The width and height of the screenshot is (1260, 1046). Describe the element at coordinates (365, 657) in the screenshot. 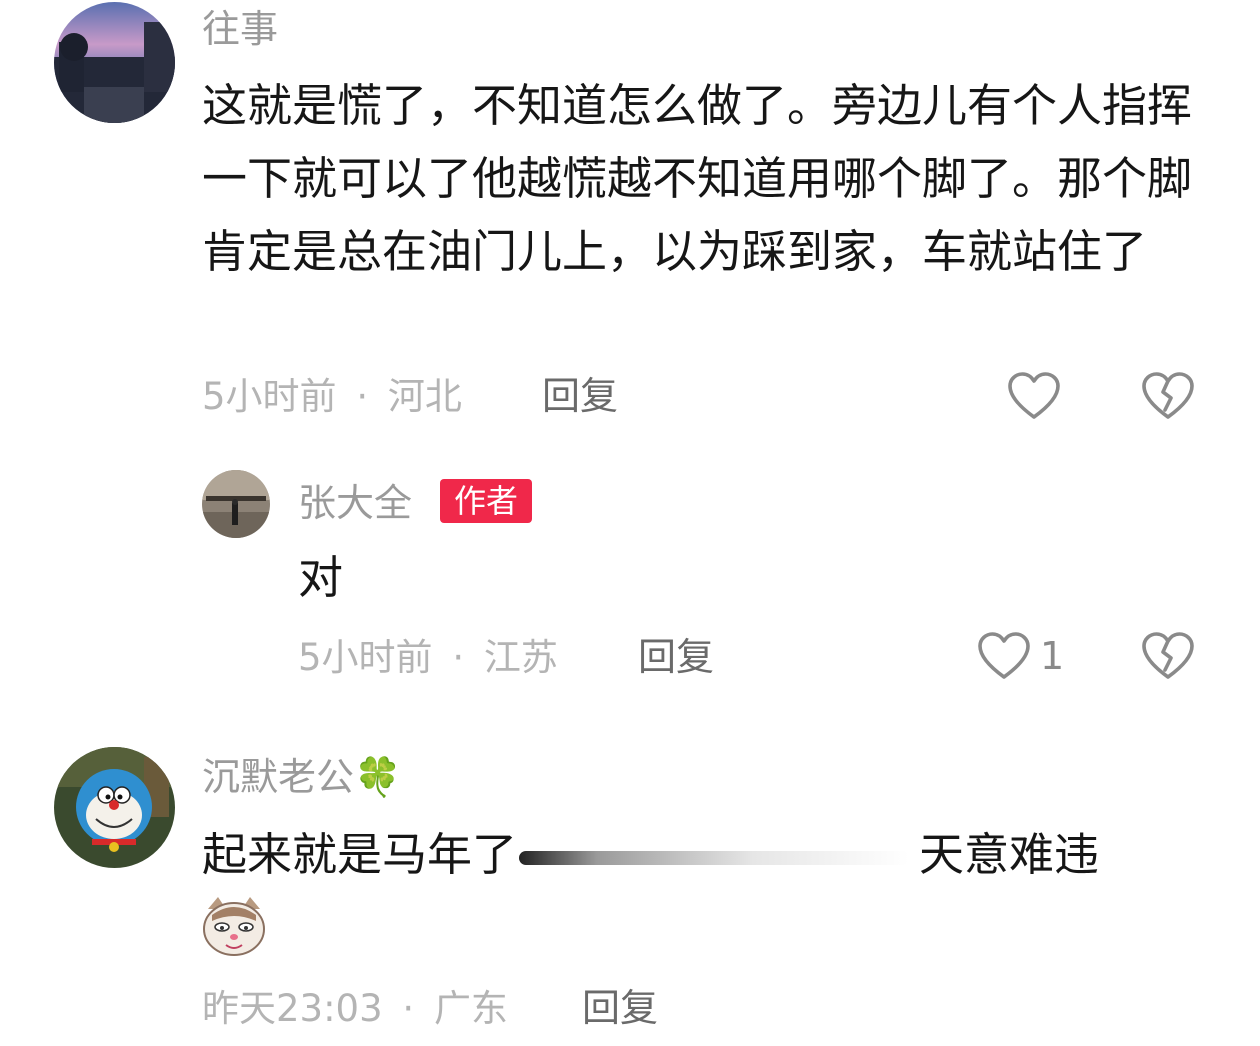

I see `reply-time: 5小时前` at that location.